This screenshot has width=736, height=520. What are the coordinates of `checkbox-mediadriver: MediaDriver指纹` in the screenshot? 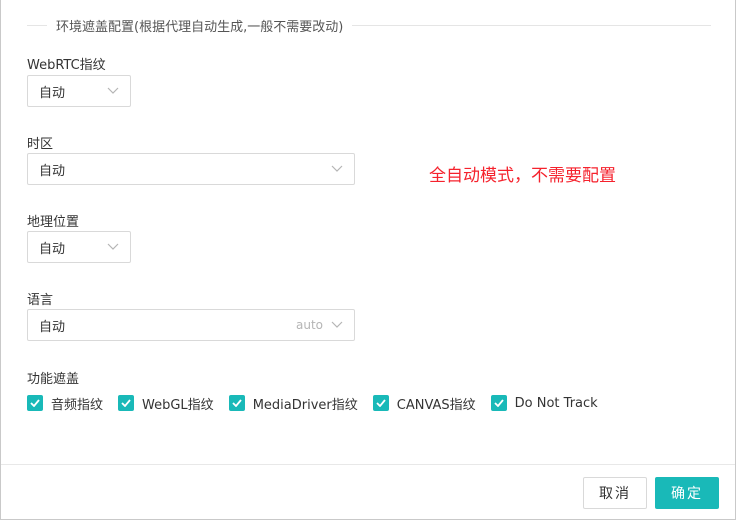 It's located at (293, 403).